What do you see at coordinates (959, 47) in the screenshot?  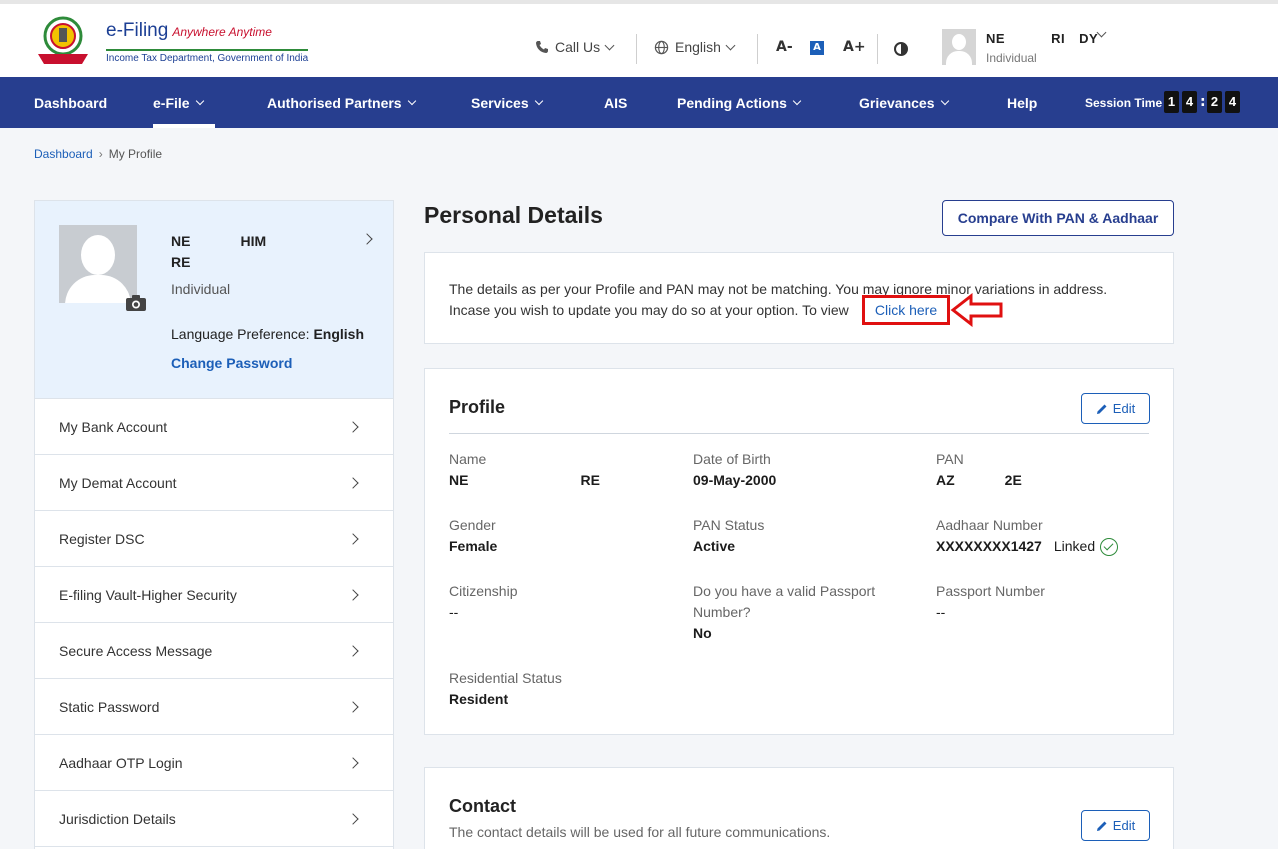 I see `user-avatar` at bounding box center [959, 47].